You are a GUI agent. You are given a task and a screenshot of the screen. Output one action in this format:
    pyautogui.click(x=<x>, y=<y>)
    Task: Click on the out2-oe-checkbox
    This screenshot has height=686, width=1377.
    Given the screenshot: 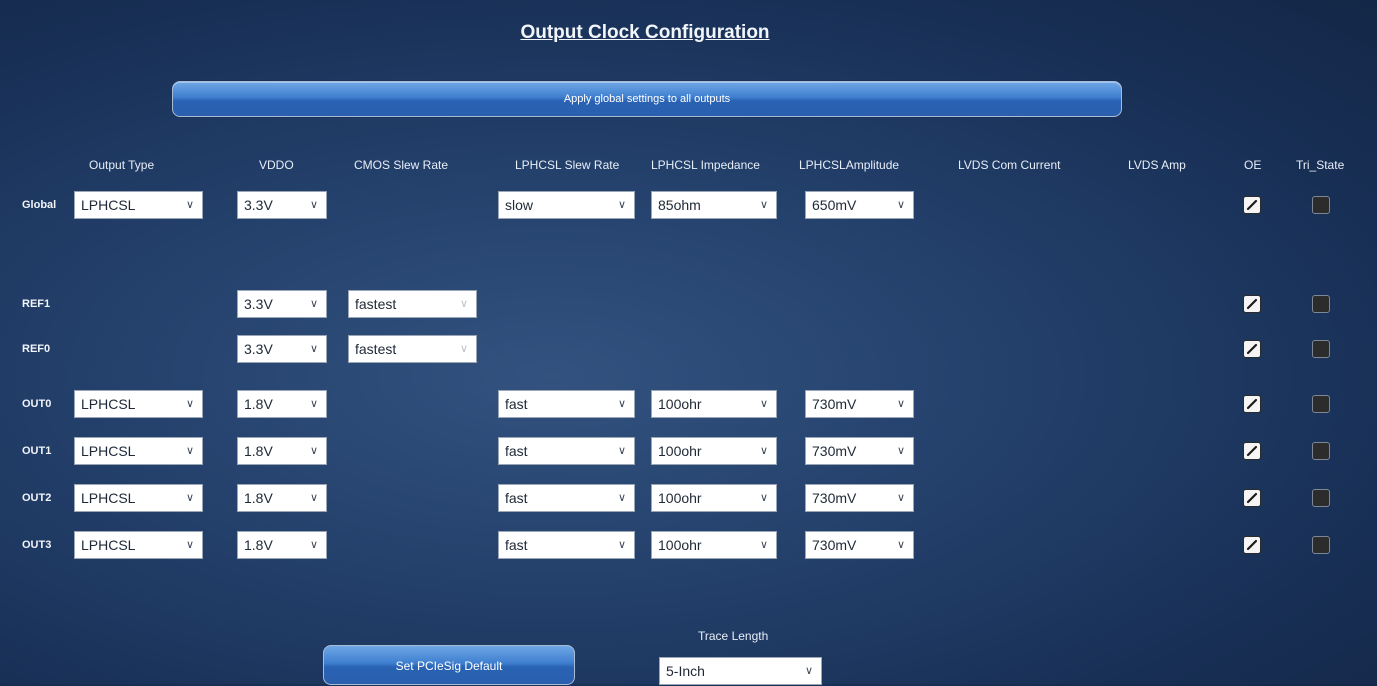 What is the action you would take?
    pyautogui.click(x=1252, y=498)
    